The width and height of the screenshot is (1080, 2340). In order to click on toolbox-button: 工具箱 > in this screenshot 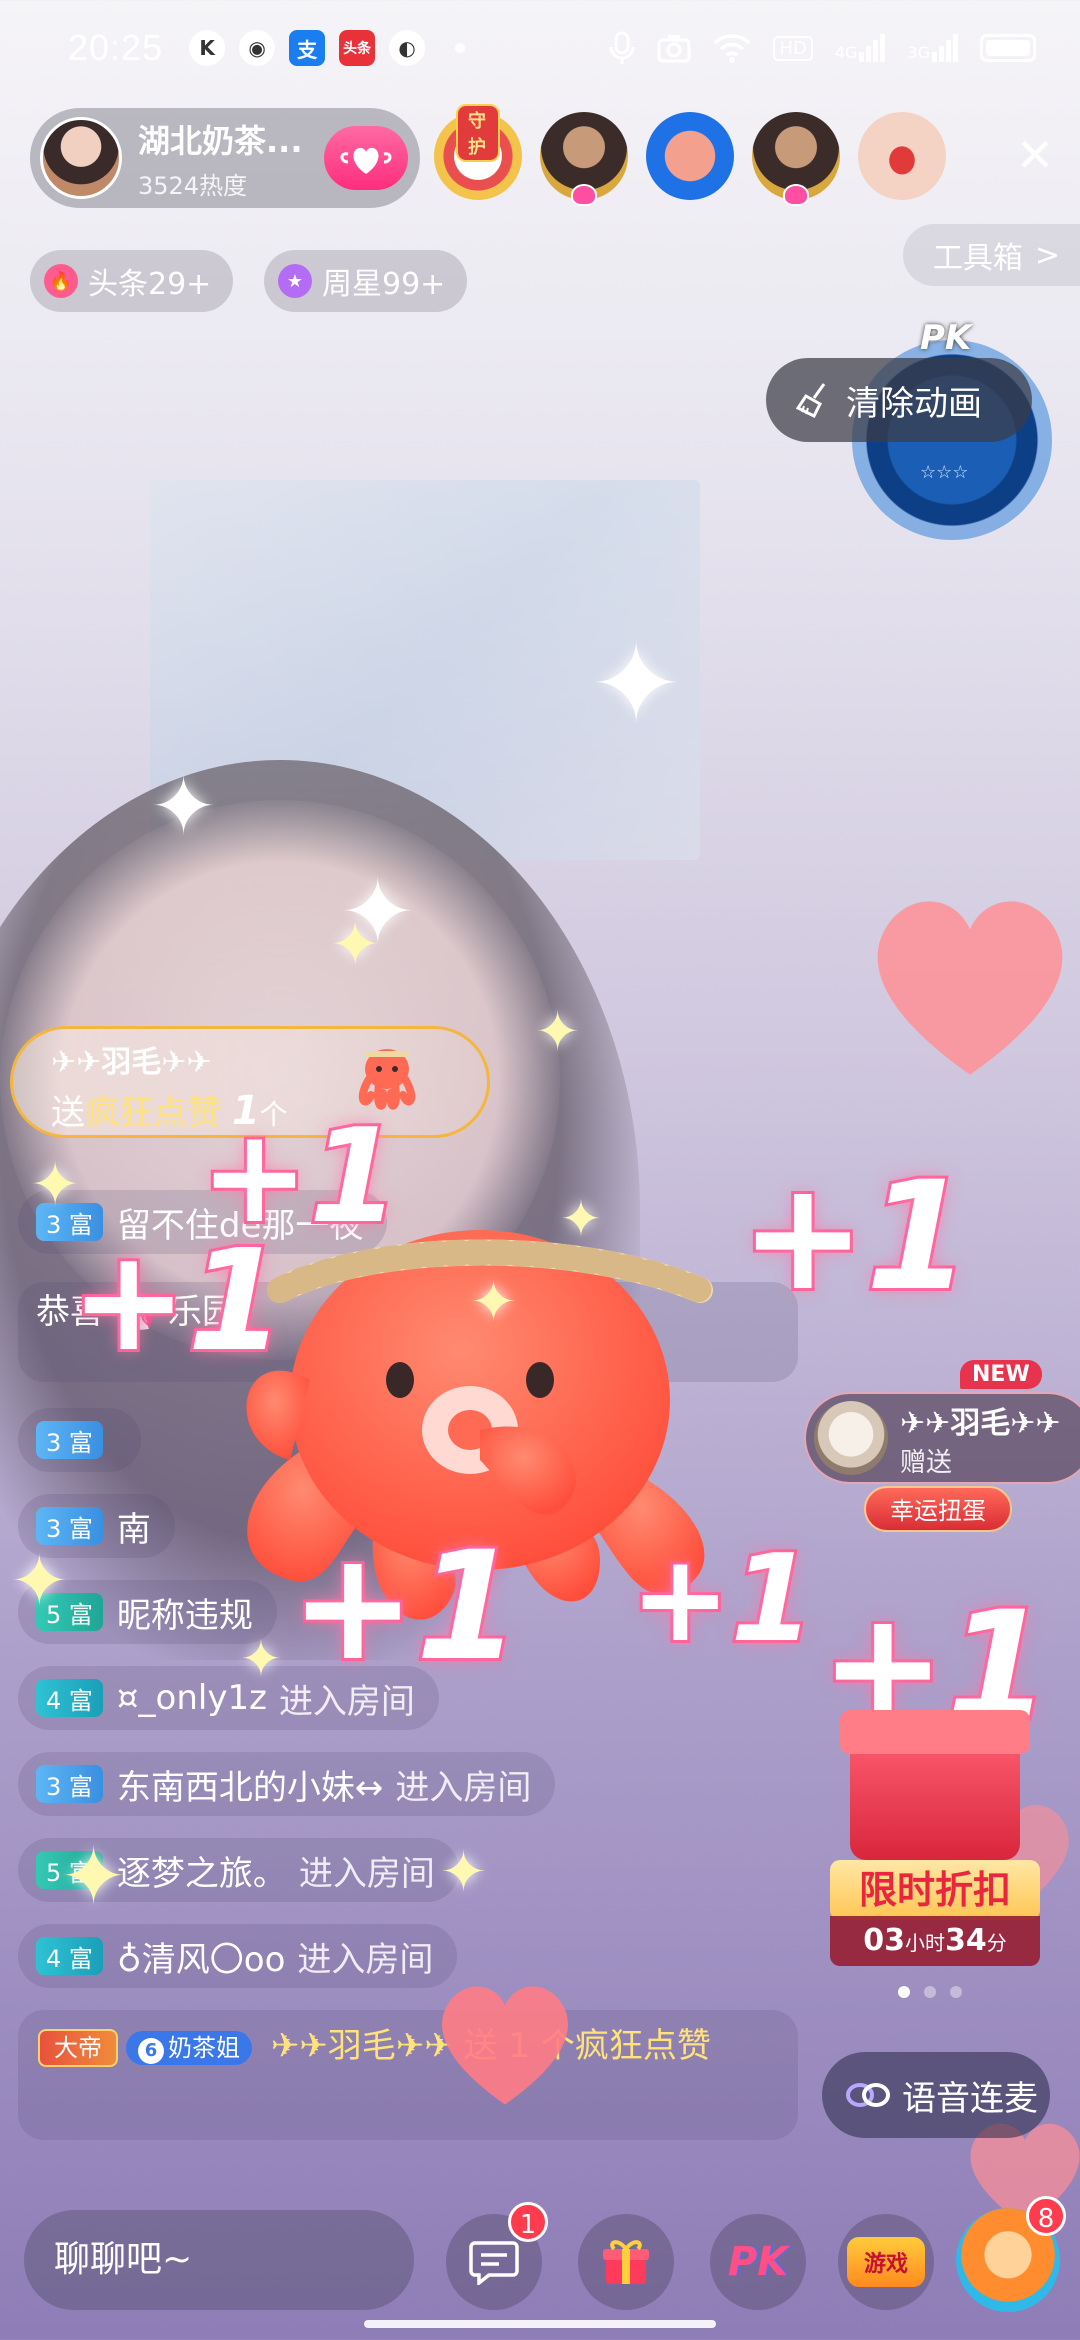, I will do `click(991, 255)`.